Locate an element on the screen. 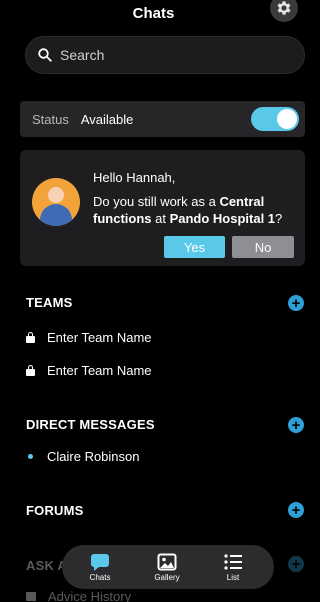  tab-chats-label: Chats is located at coordinates (100, 577).